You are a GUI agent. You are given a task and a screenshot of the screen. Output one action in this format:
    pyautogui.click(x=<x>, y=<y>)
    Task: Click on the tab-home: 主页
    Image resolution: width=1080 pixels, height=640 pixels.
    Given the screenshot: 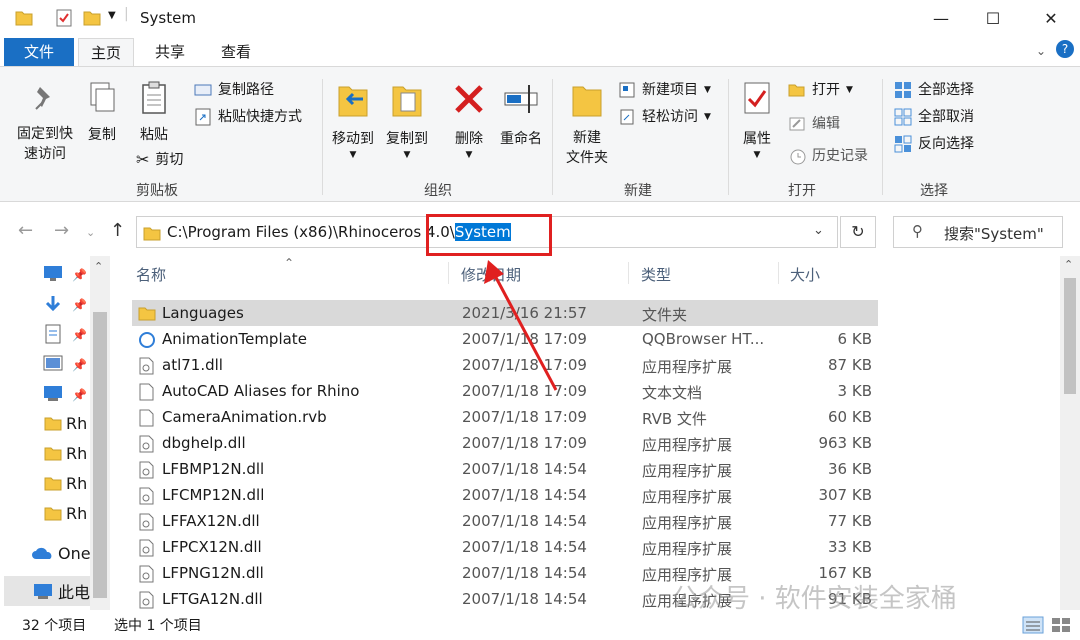 What is the action you would take?
    pyautogui.click(x=106, y=52)
    